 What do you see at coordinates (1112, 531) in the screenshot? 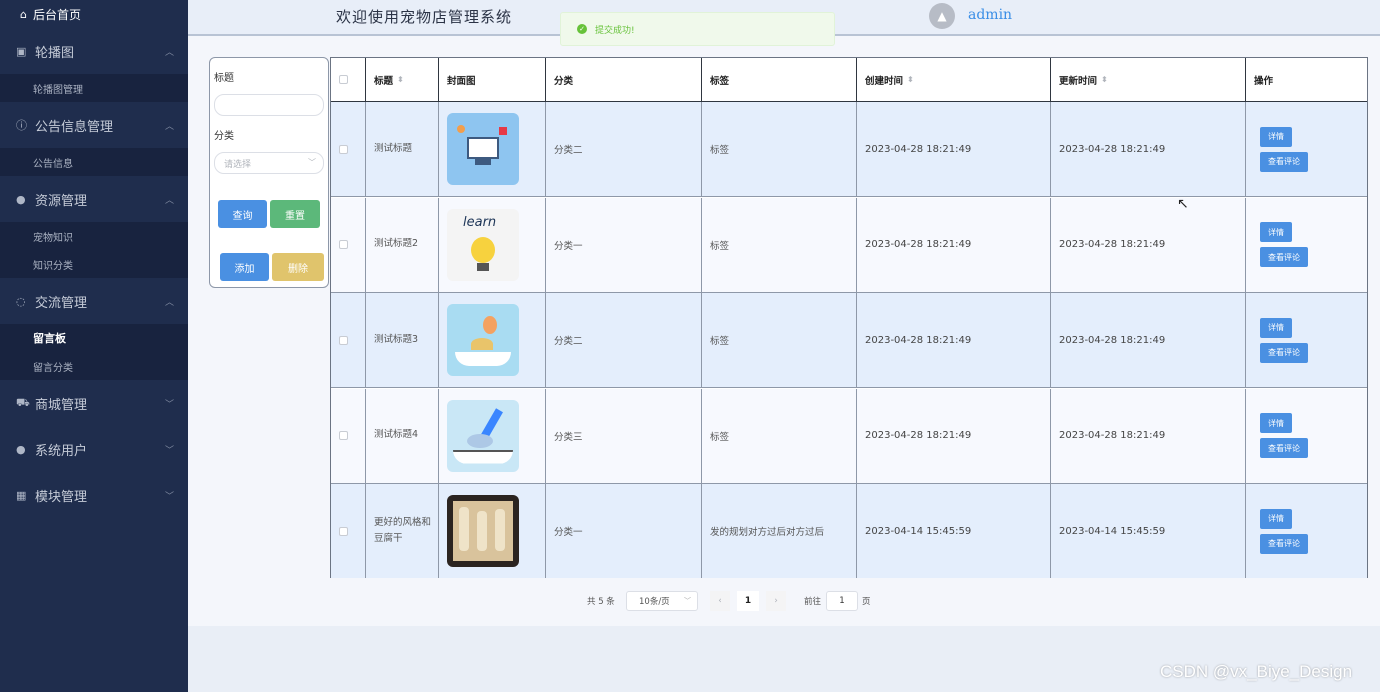
I see `row-updated: 2023-04-14 15:45:59` at bounding box center [1112, 531].